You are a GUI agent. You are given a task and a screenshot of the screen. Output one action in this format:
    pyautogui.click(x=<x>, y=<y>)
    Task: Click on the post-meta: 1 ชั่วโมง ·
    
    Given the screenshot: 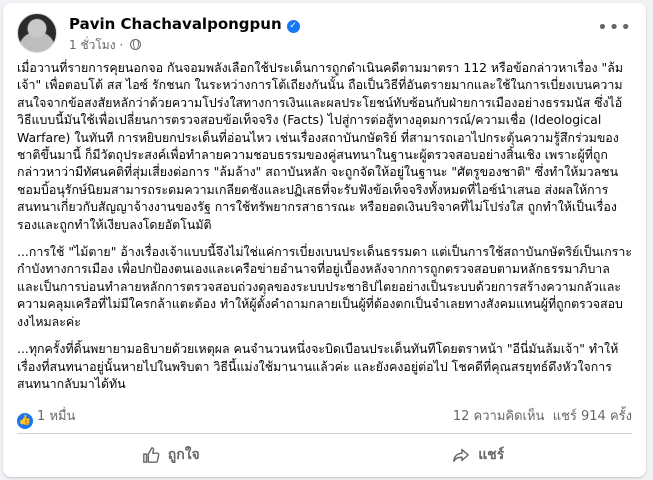 What is the action you would take?
    pyautogui.click(x=105, y=45)
    